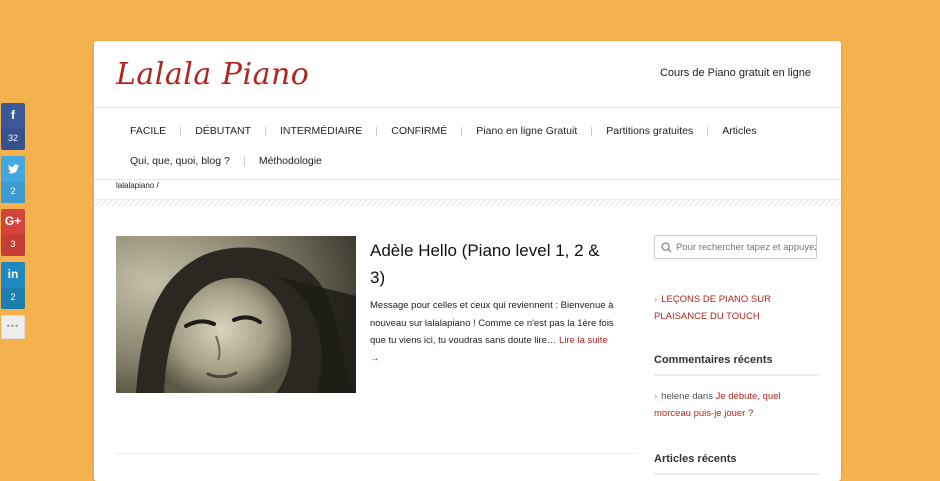  What do you see at coordinates (712, 308) in the screenshot?
I see `featured-link-label: LEÇONS DE PIANO SUR PLAISANCE DU TOUCH` at bounding box center [712, 308].